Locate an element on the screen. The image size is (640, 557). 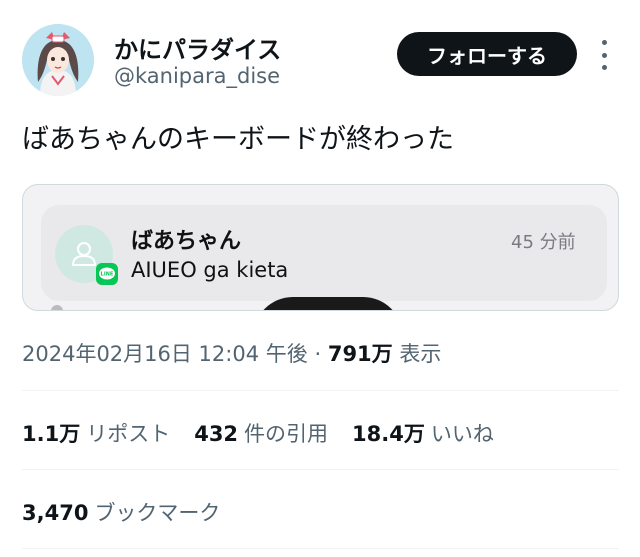
svg-text: LINE is located at coordinates (107, 275).